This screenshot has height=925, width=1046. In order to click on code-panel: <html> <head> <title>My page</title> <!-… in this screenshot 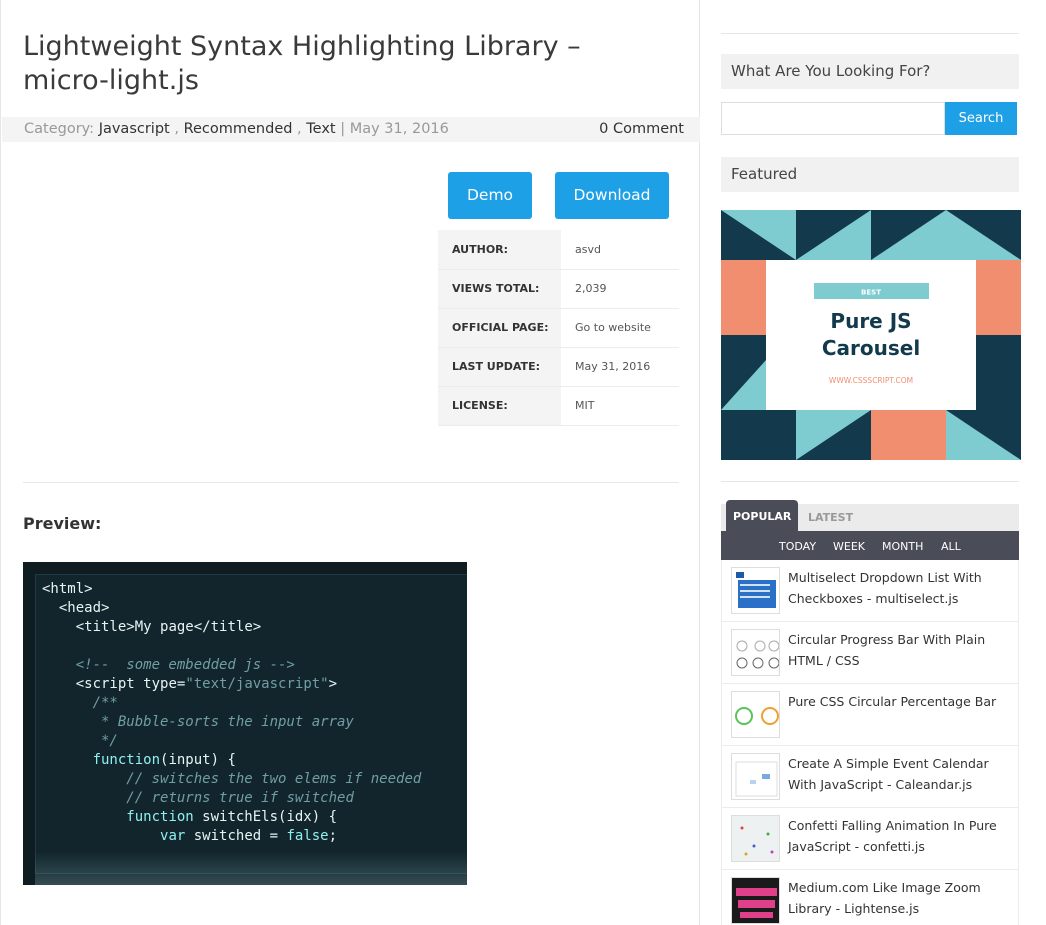, I will do `click(251, 724)`.